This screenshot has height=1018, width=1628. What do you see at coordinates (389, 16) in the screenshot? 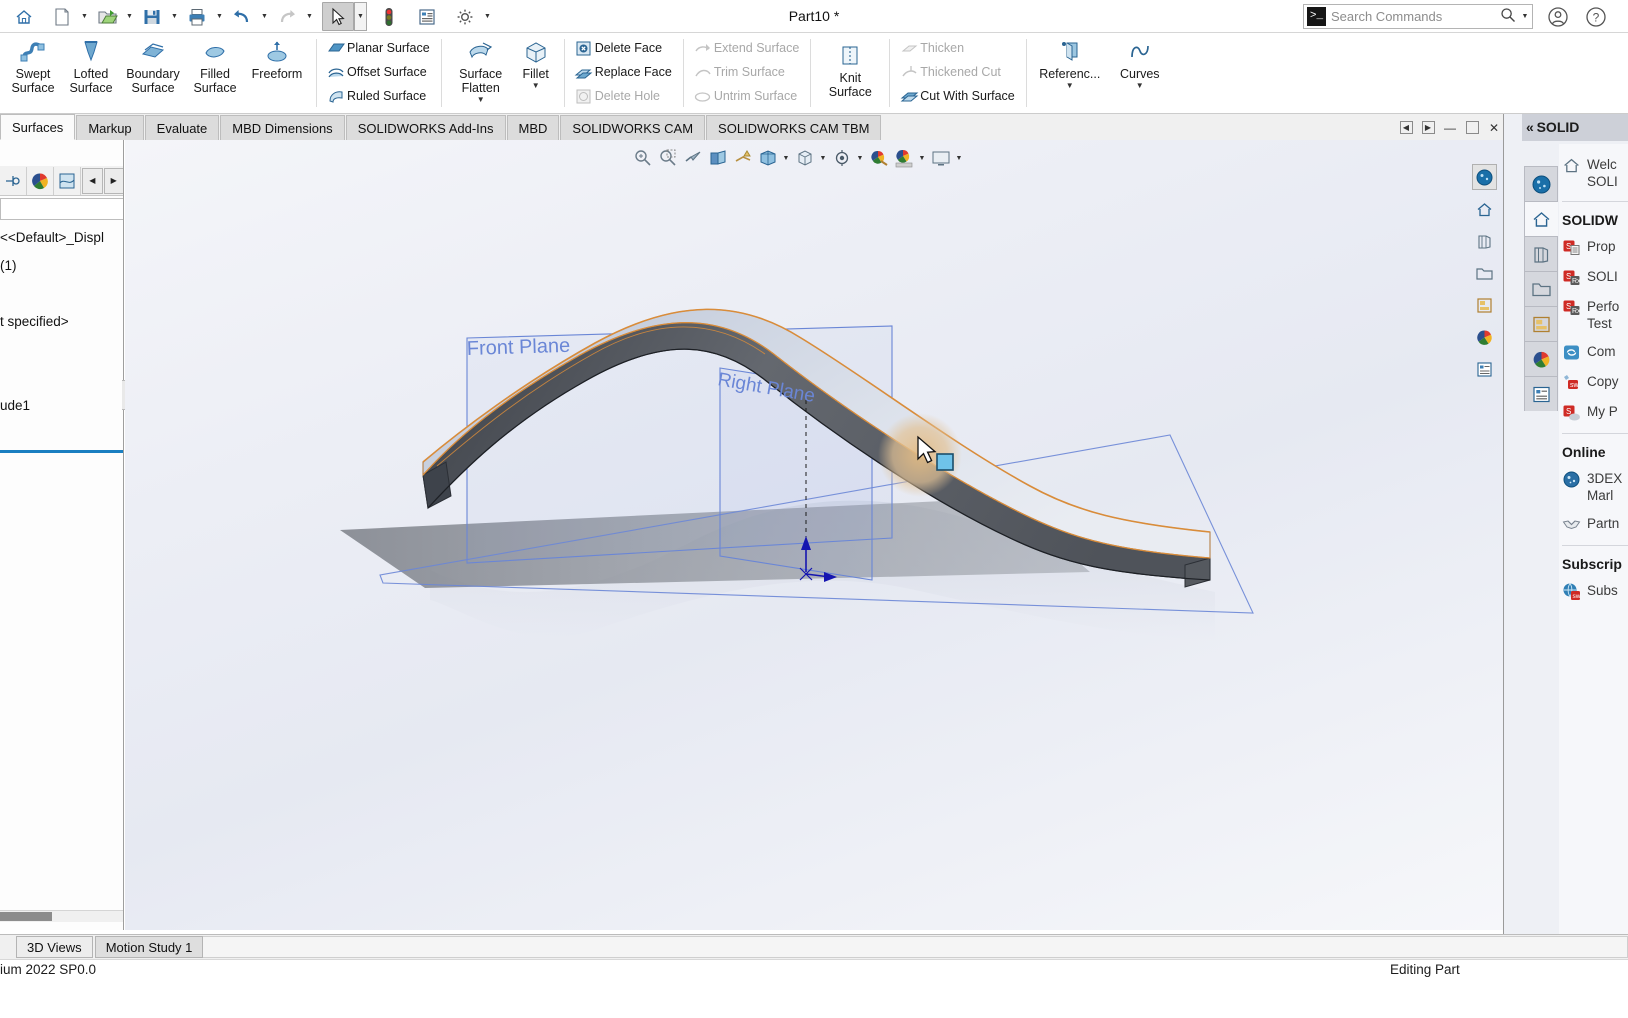
I see `rebuild-button` at bounding box center [389, 16].